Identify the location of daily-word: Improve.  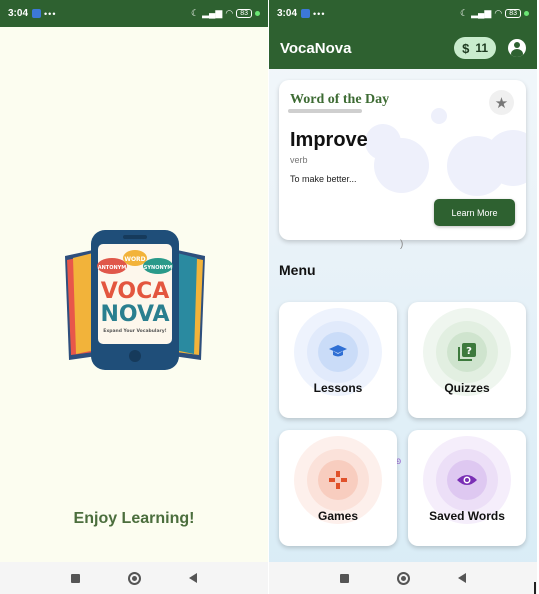
(329, 140).